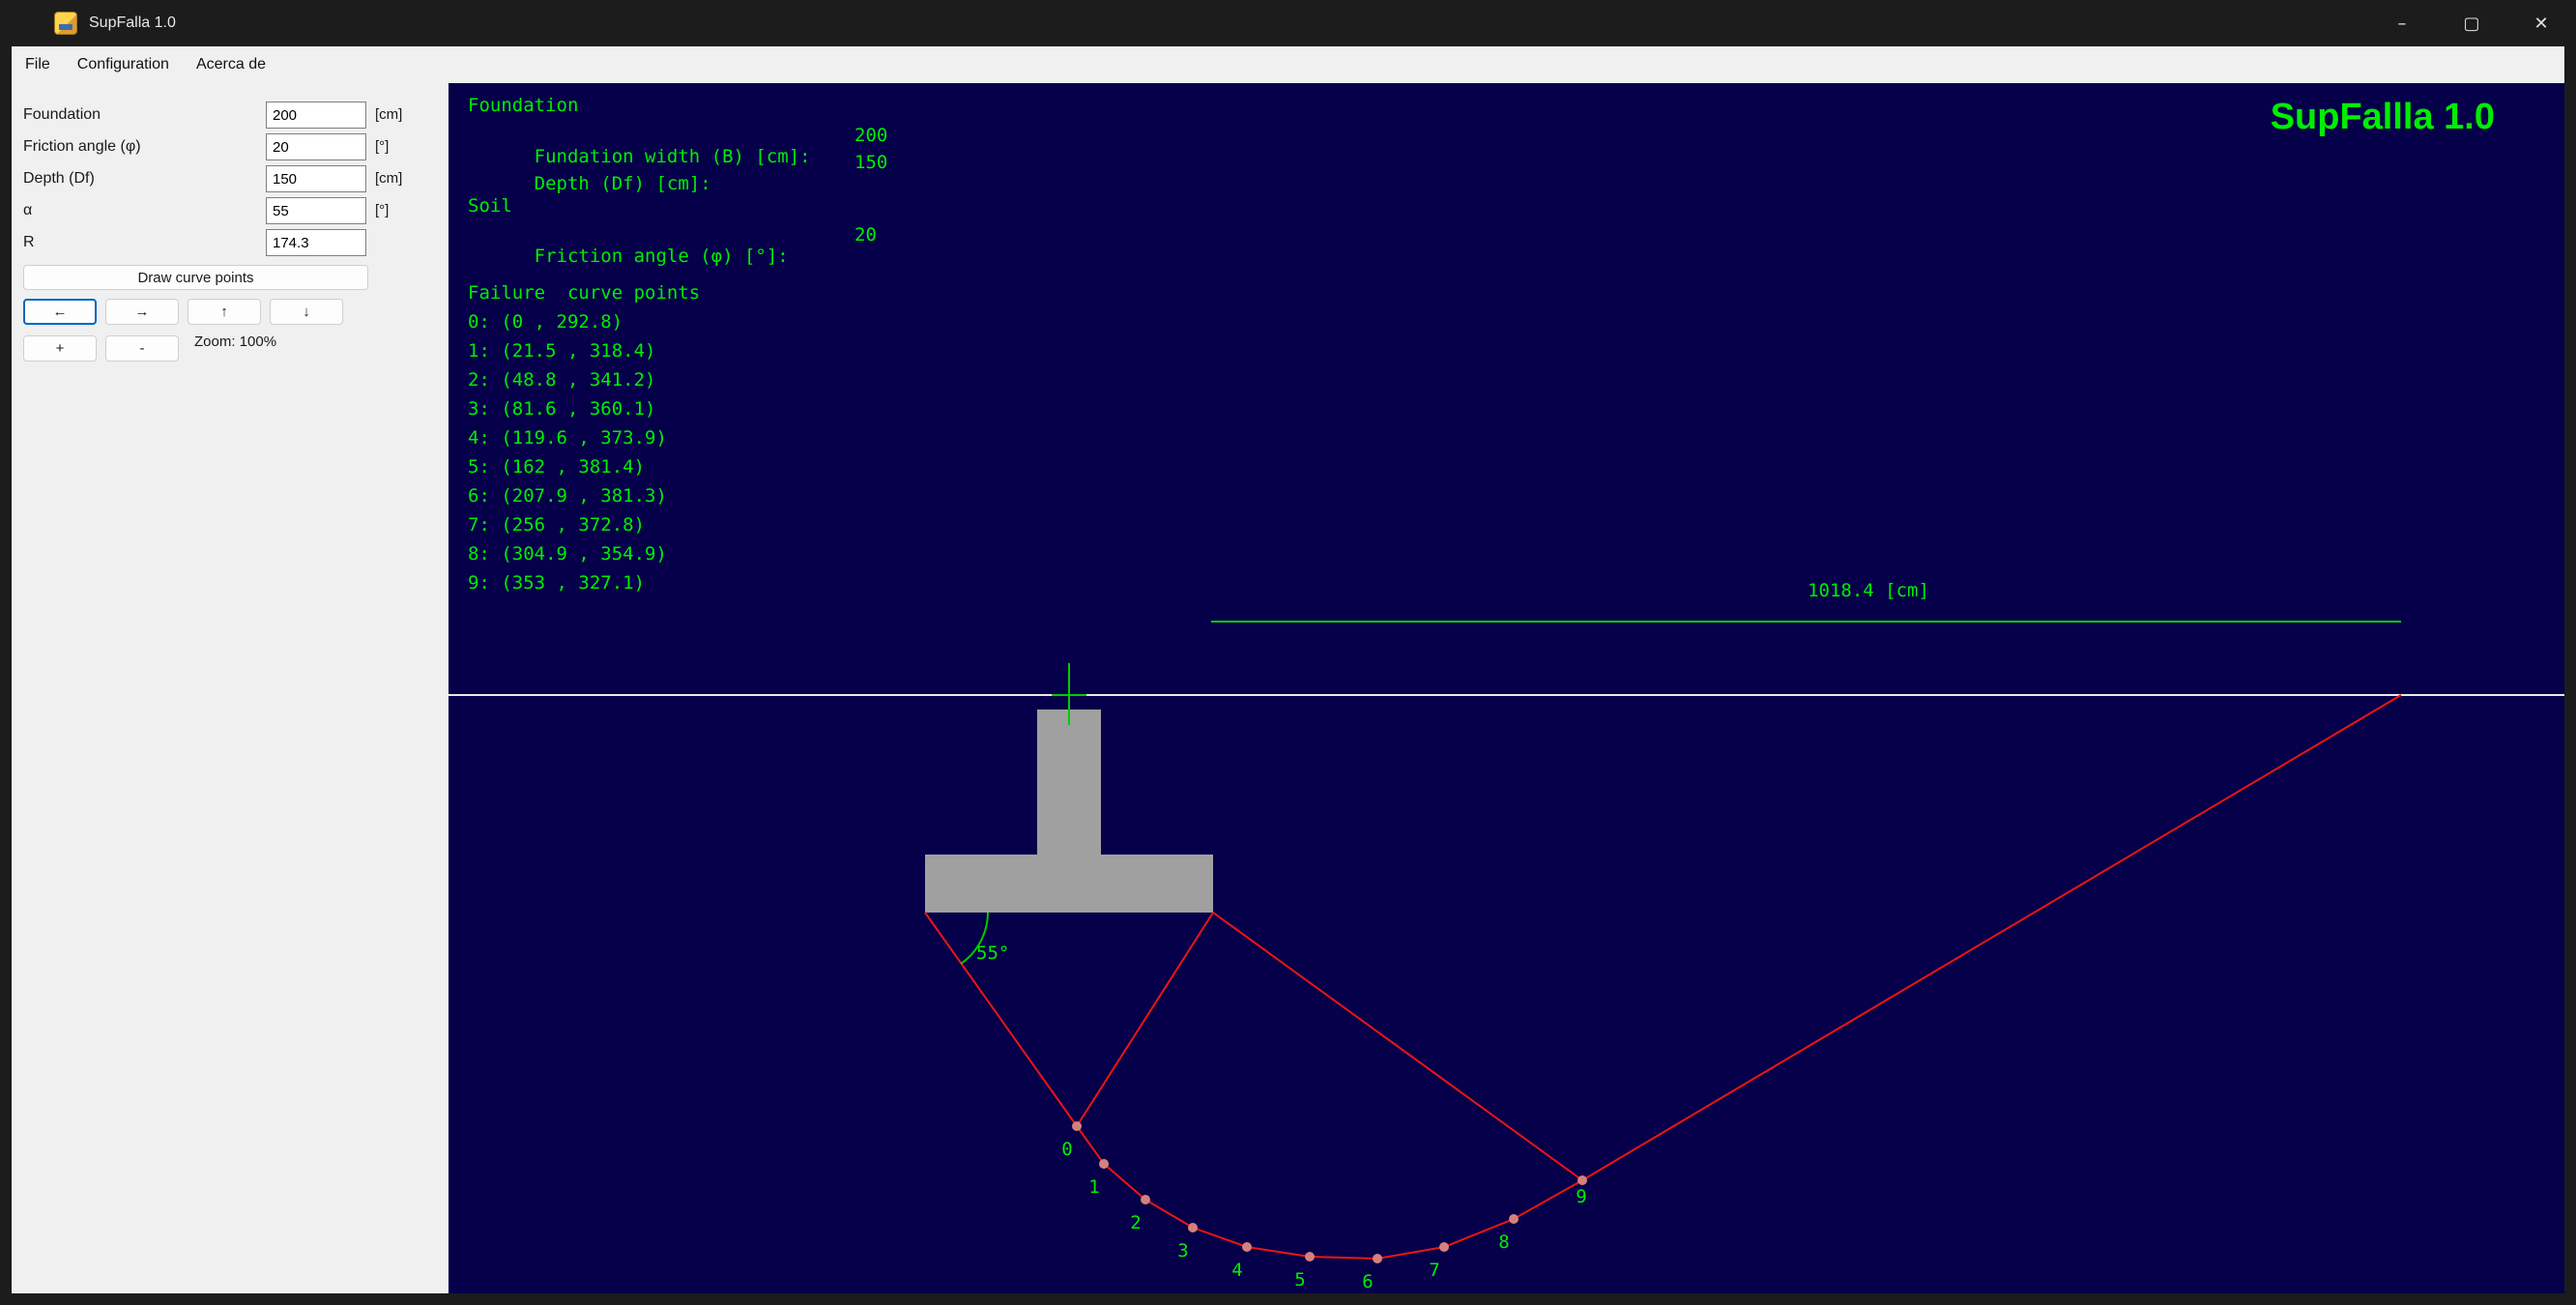 This screenshot has width=2576, height=1305. I want to click on caption-buttons: – ▢ ✕, so click(2471, 23).